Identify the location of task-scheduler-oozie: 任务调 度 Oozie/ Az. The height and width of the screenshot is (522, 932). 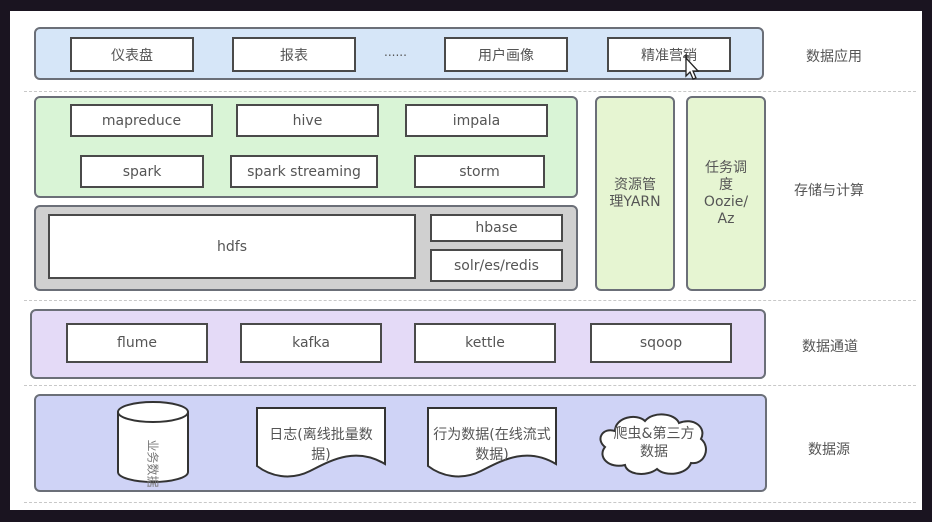
(726, 193).